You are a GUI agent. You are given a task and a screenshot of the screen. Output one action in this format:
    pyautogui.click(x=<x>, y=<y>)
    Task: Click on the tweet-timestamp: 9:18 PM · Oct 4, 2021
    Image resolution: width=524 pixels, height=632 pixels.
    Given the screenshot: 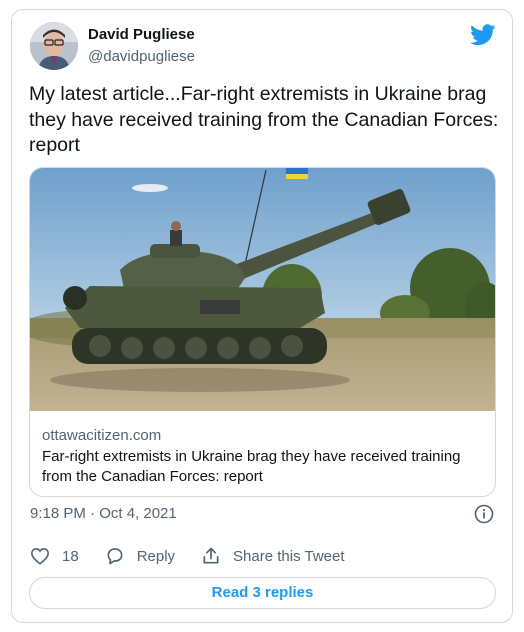 What is the action you would take?
    pyautogui.click(x=103, y=513)
    